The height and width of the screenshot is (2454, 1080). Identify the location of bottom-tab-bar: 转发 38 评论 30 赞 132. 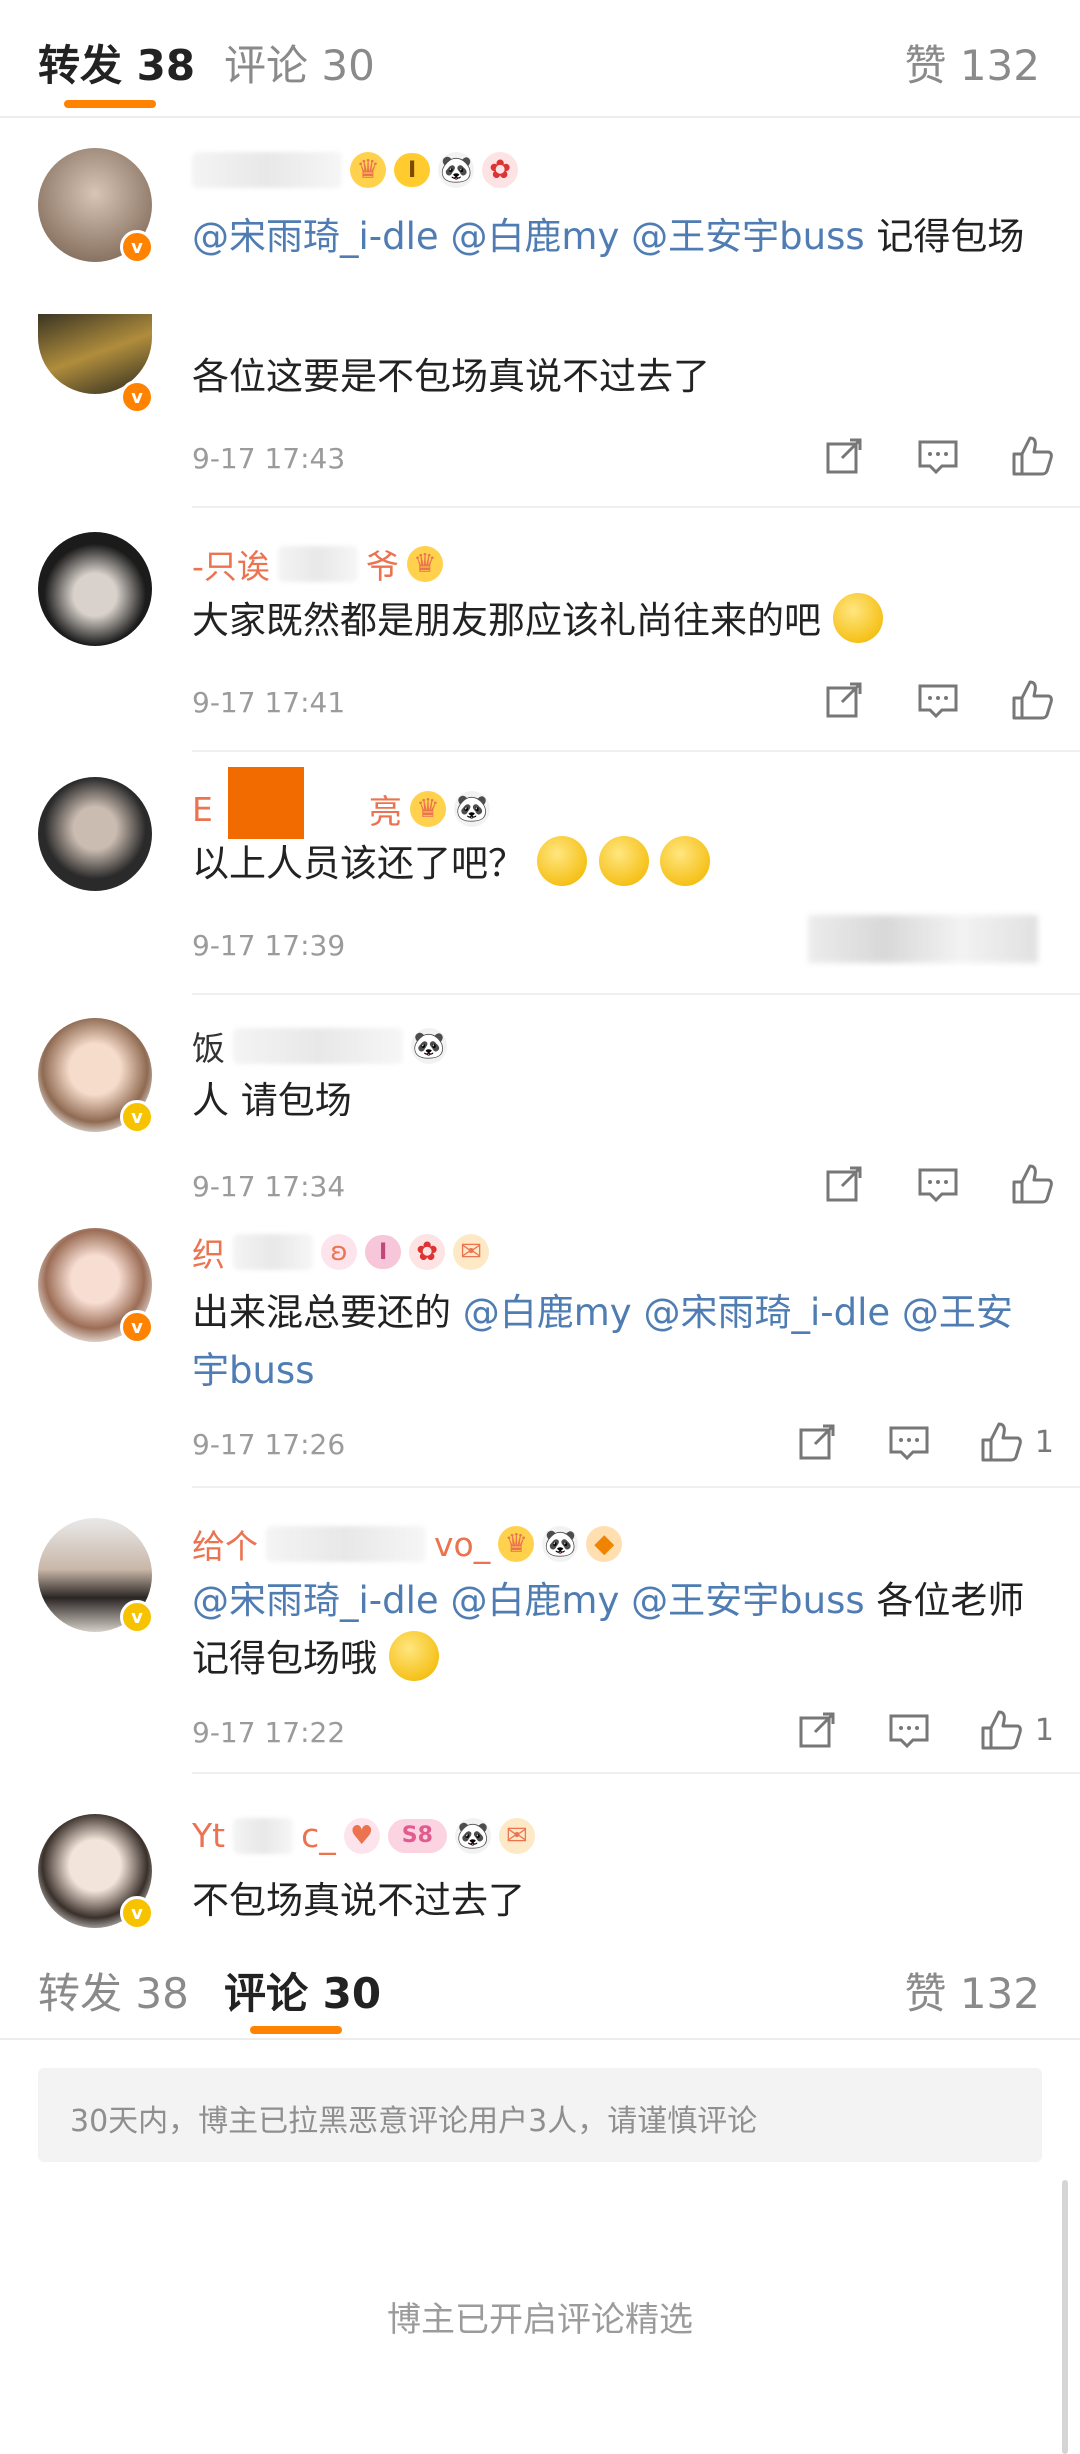
(540, 1985).